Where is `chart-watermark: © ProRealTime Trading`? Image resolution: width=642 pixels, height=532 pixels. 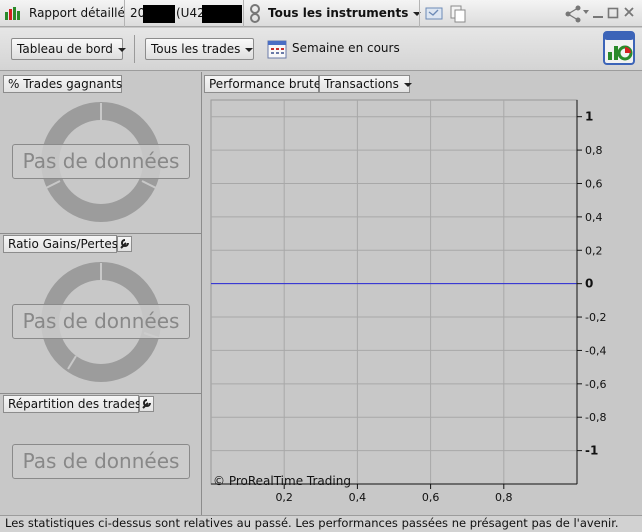 chart-watermark: © ProRealTime Trading is located at coordinates (282, 481).